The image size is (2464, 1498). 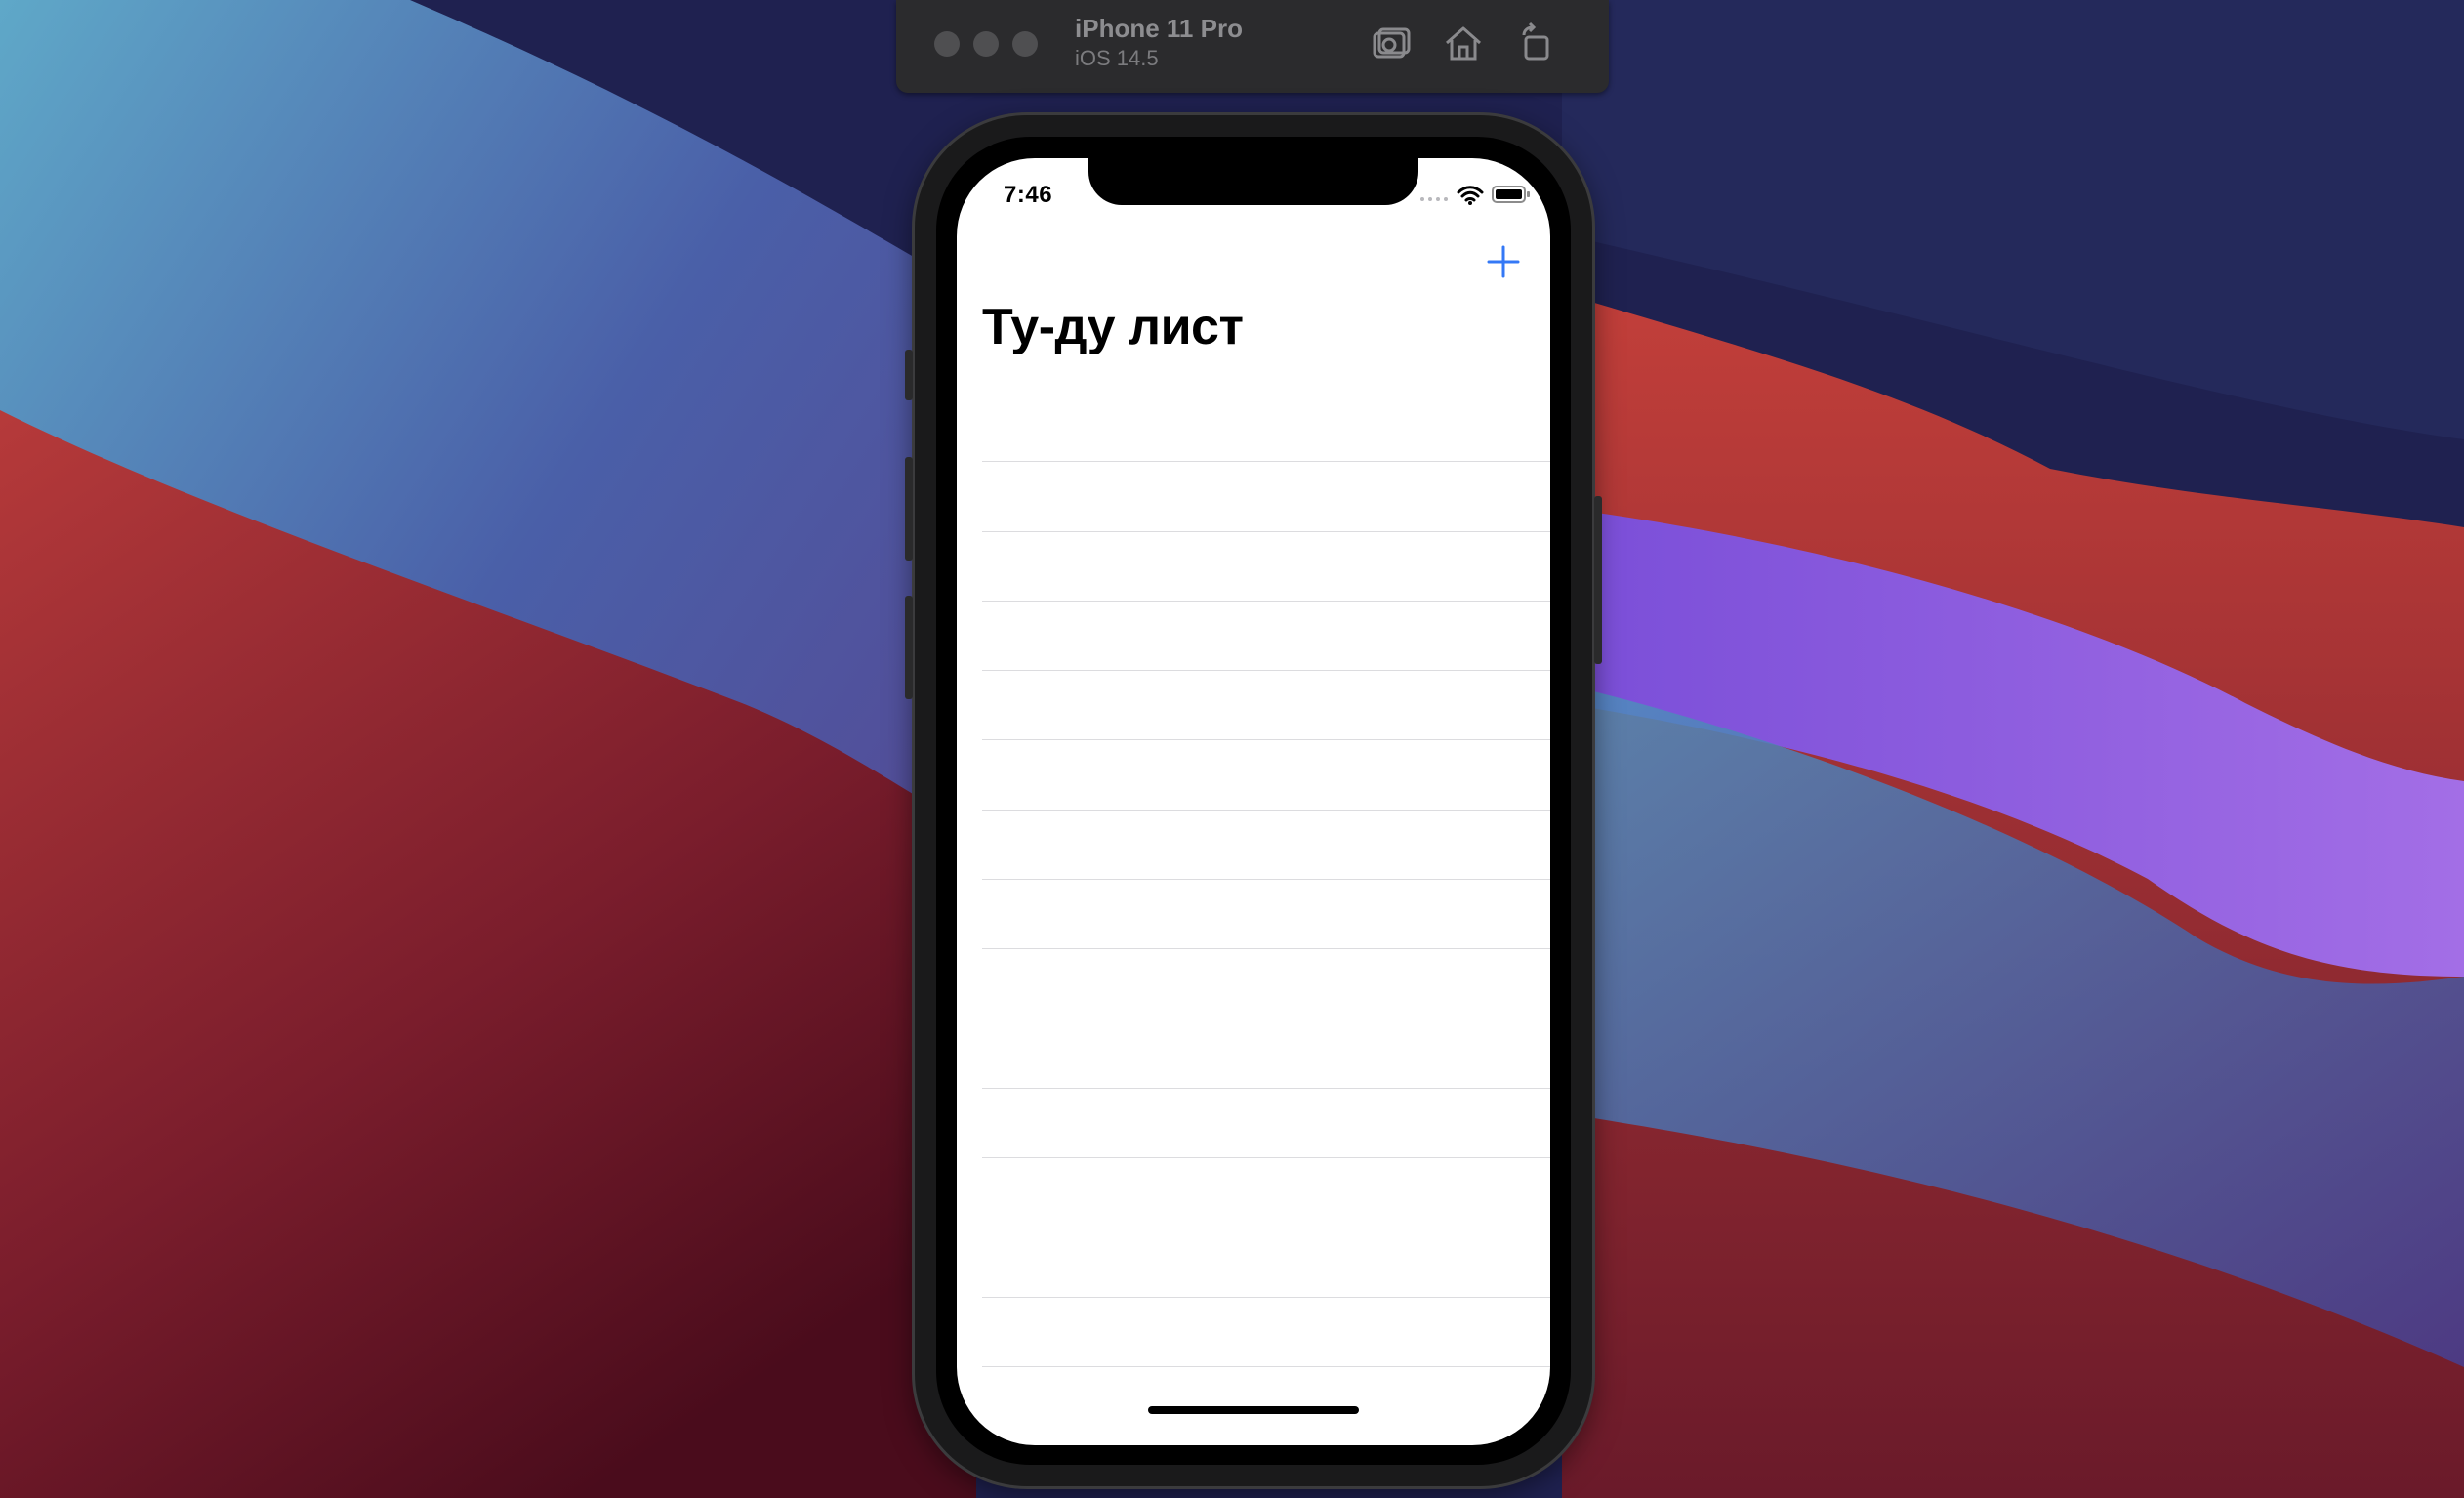 I want to click on screenshot-icon, so click(x=1391, y=43).